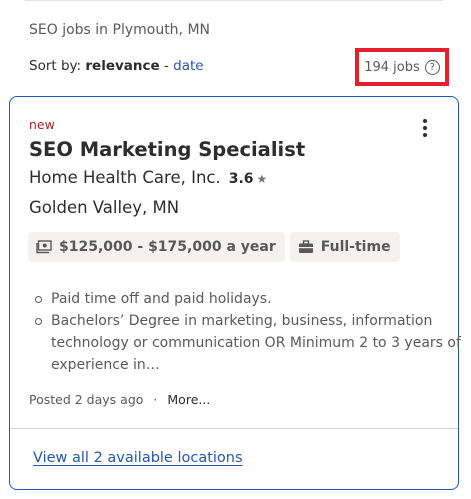  What do you see at coordinates (167, 149) in the screenshot?
I see `job-title: SEO Marketing Specialist` at bounding box center [167, 149].